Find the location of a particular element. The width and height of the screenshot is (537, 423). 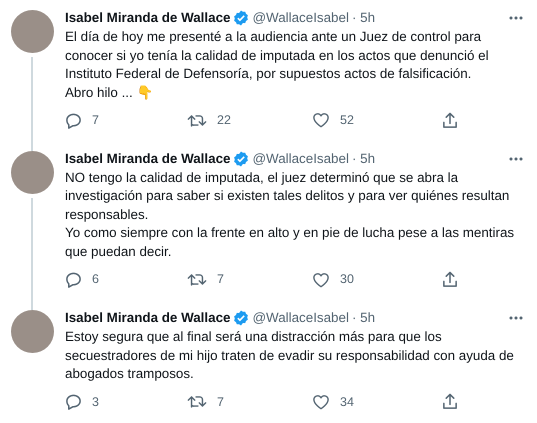

like-count: 30 is located at coordinates (347, 279).